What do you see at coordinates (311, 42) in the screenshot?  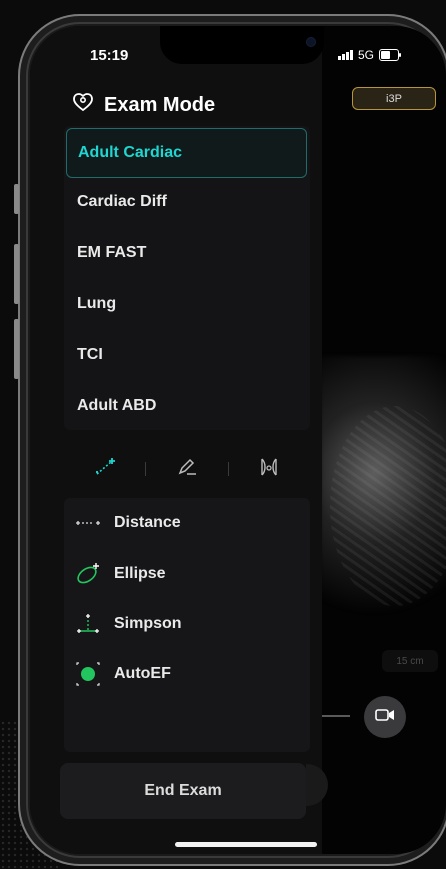 I see `front-camera-icon` at bounding box center [311, 42].